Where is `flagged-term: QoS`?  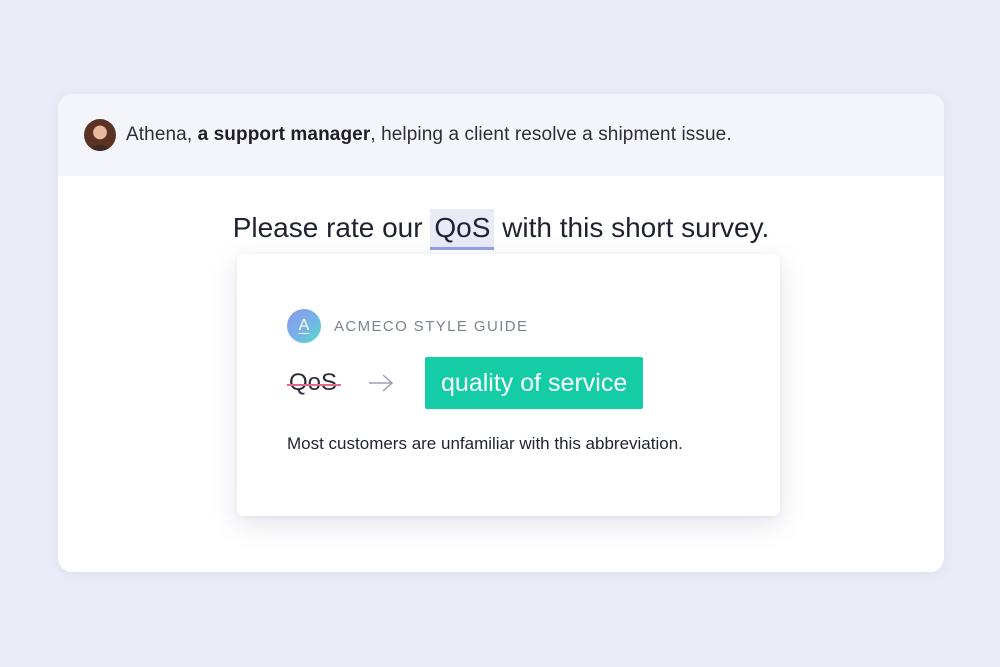
flagged-term: QoS is located at coordinates (462, 229).